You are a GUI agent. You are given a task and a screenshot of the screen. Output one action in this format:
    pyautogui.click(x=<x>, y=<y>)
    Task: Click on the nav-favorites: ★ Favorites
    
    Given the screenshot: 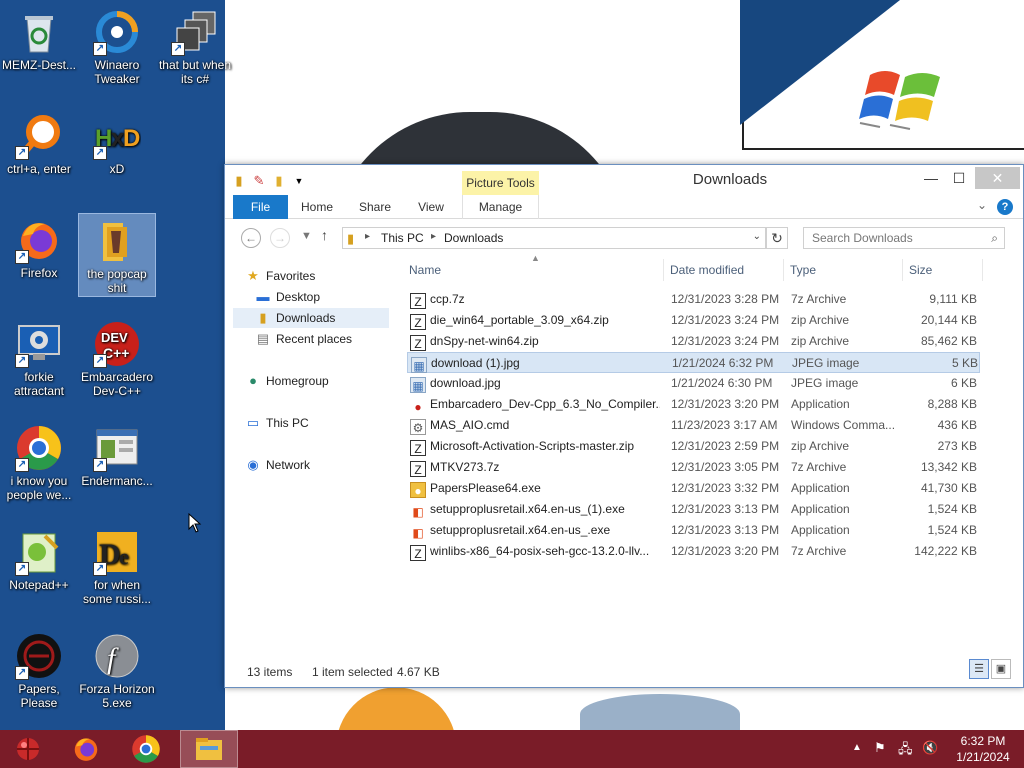 What is the action you would take?
    pyautogui.click(x=280, y=276)
    